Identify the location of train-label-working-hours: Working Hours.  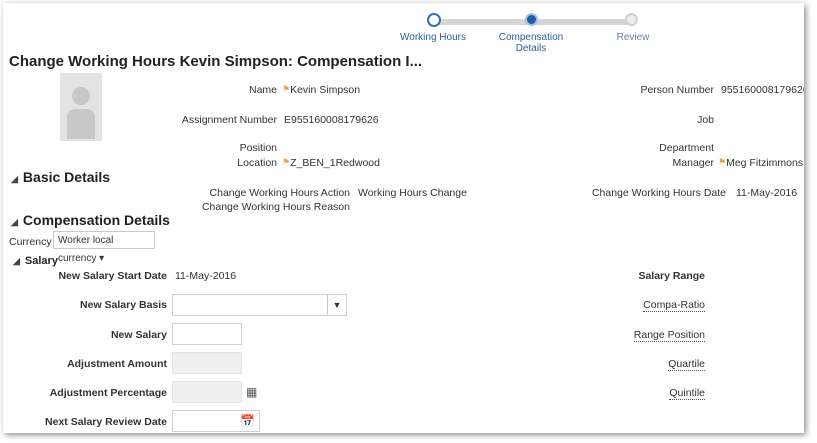
(433, 37).